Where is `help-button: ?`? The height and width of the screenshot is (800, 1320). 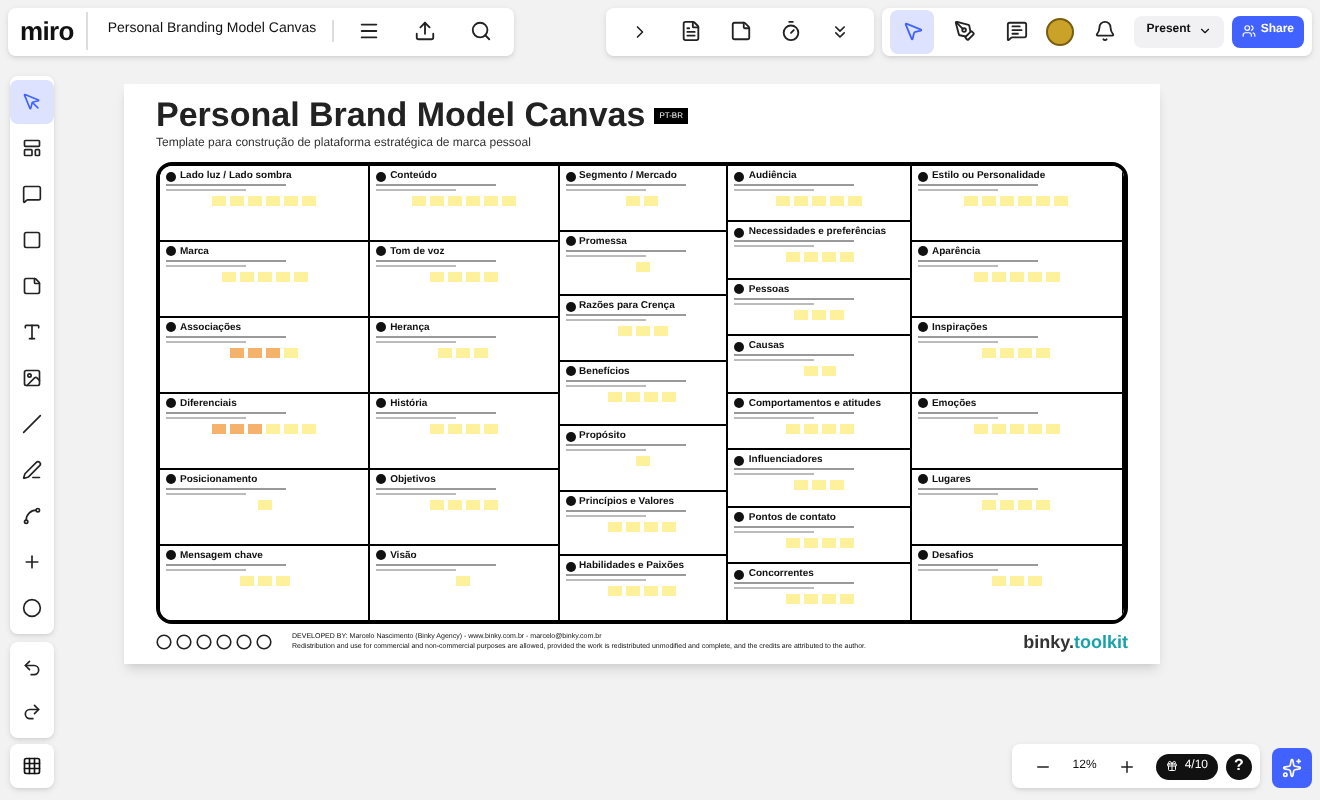
help-button: ? is located at coordinates (1239, 766).